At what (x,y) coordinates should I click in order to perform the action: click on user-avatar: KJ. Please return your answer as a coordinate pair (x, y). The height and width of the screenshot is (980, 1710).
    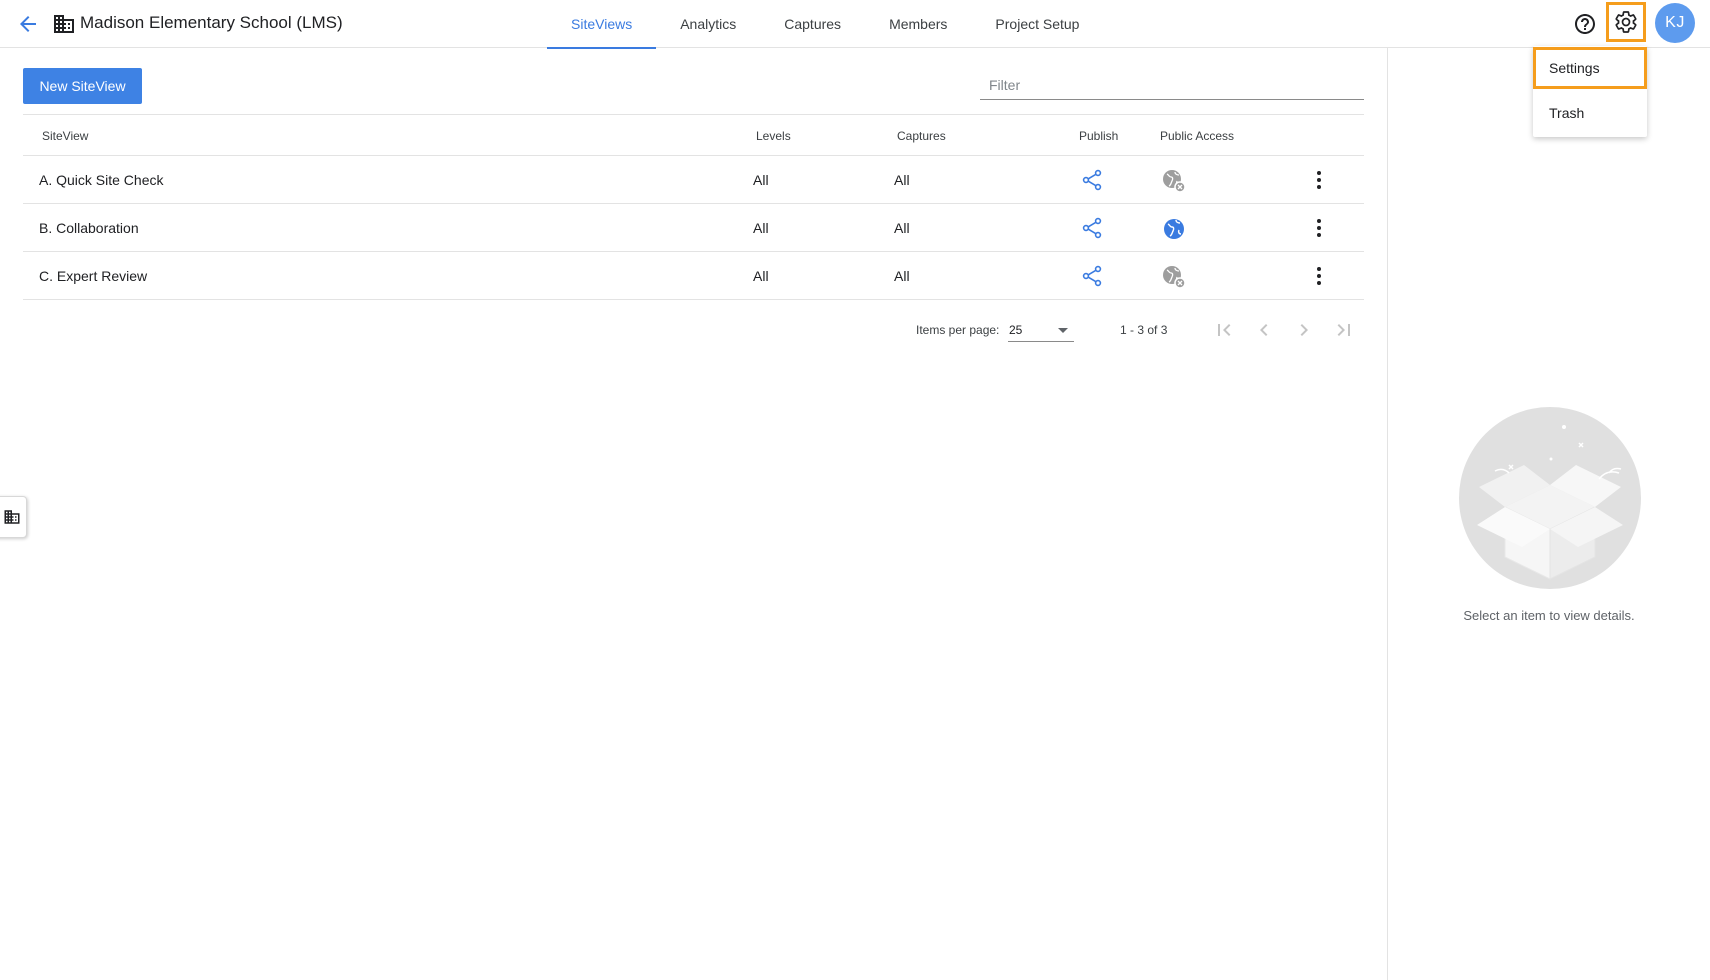
    Looking at the image, I should click on (1675, 23).